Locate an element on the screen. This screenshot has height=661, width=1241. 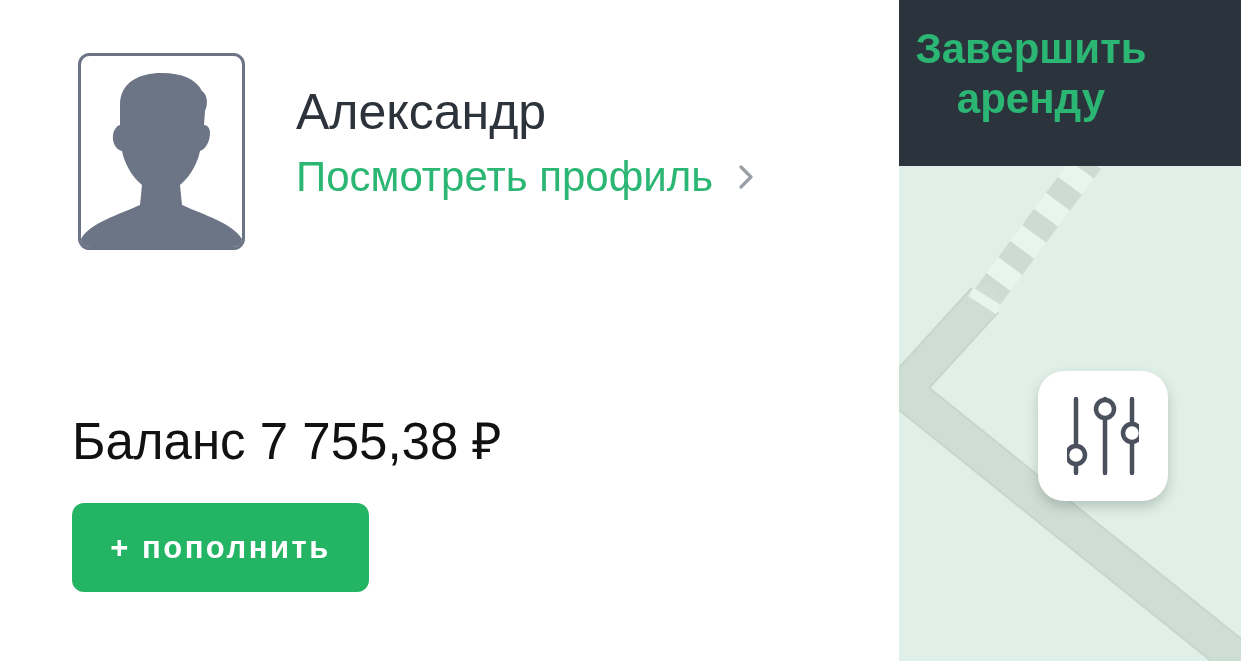
balance-text: Баланс 7 755,38 ₽ is located at coordinates (287, 442).